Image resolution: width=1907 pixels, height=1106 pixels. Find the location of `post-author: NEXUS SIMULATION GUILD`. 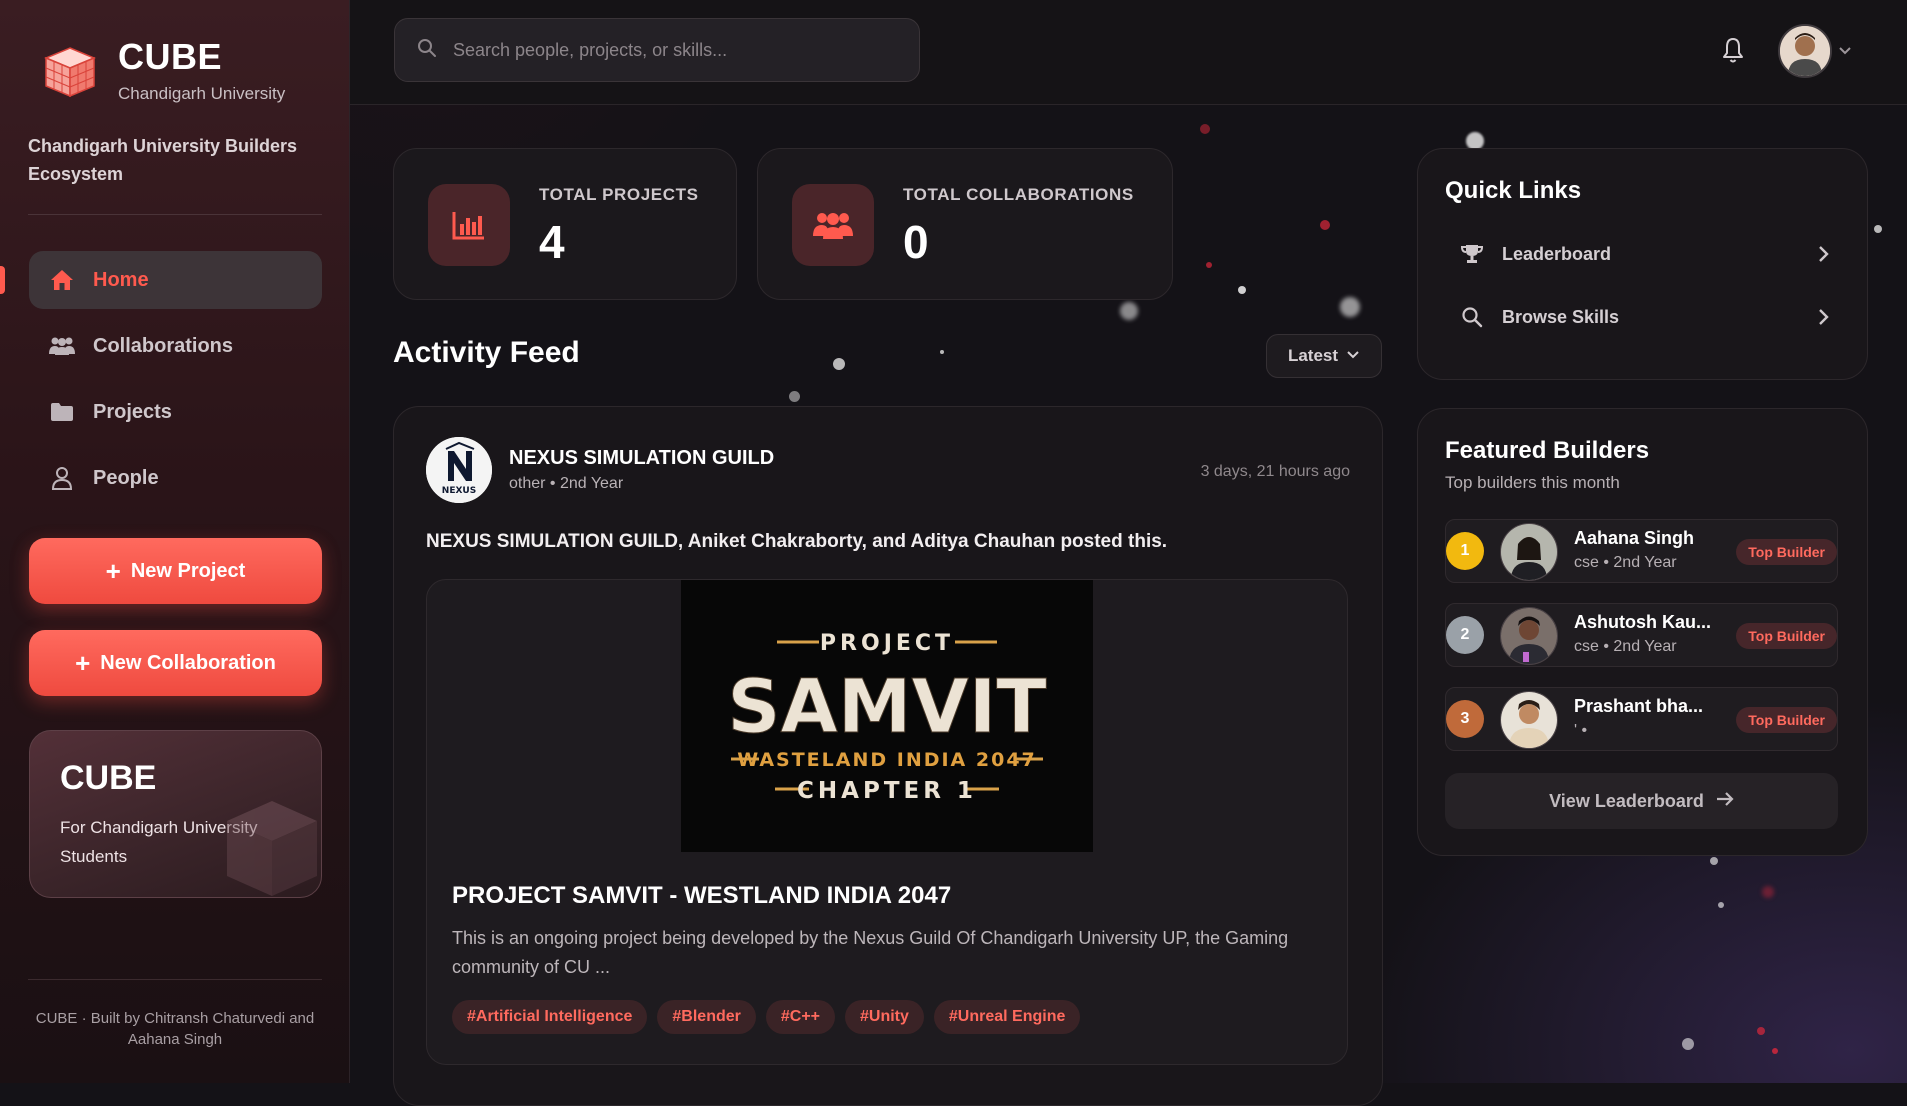

post-author: NEXUS SIMULATION GUILD is located at coordinates (641, 458).